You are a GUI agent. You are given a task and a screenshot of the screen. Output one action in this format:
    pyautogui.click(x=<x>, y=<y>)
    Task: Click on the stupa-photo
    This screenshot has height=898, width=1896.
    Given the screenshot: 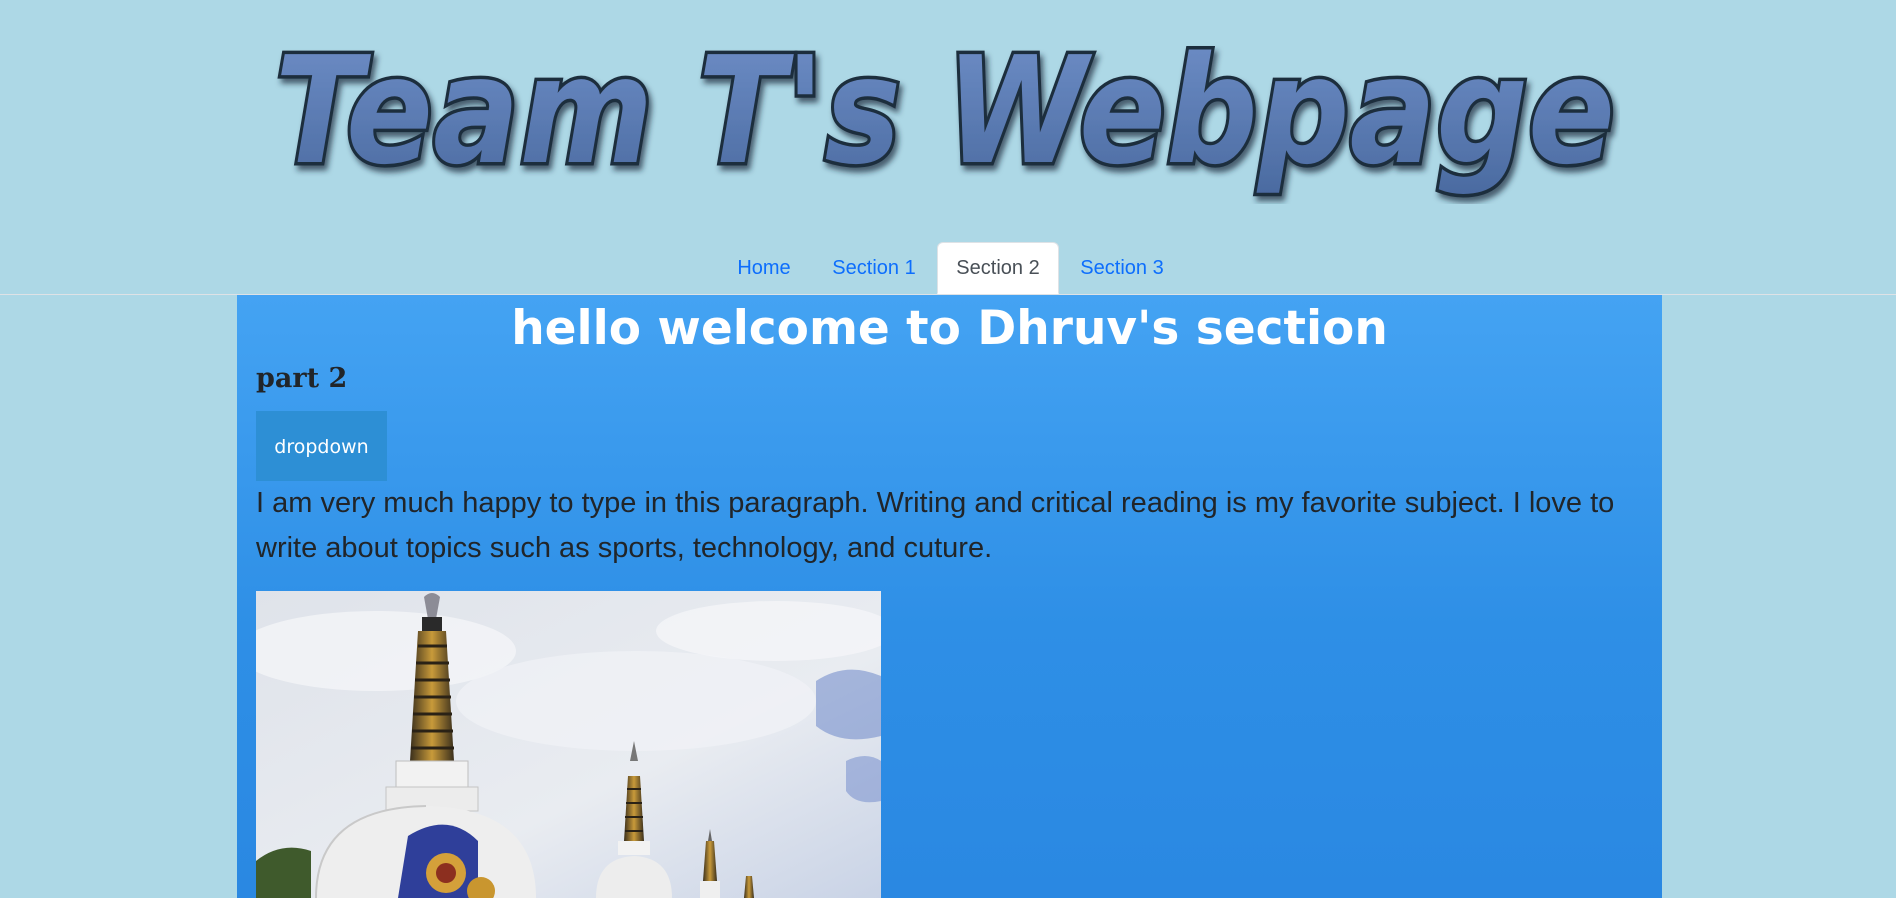 What is the action you would take?
    pyautogui.click(x=568, y=744)
    